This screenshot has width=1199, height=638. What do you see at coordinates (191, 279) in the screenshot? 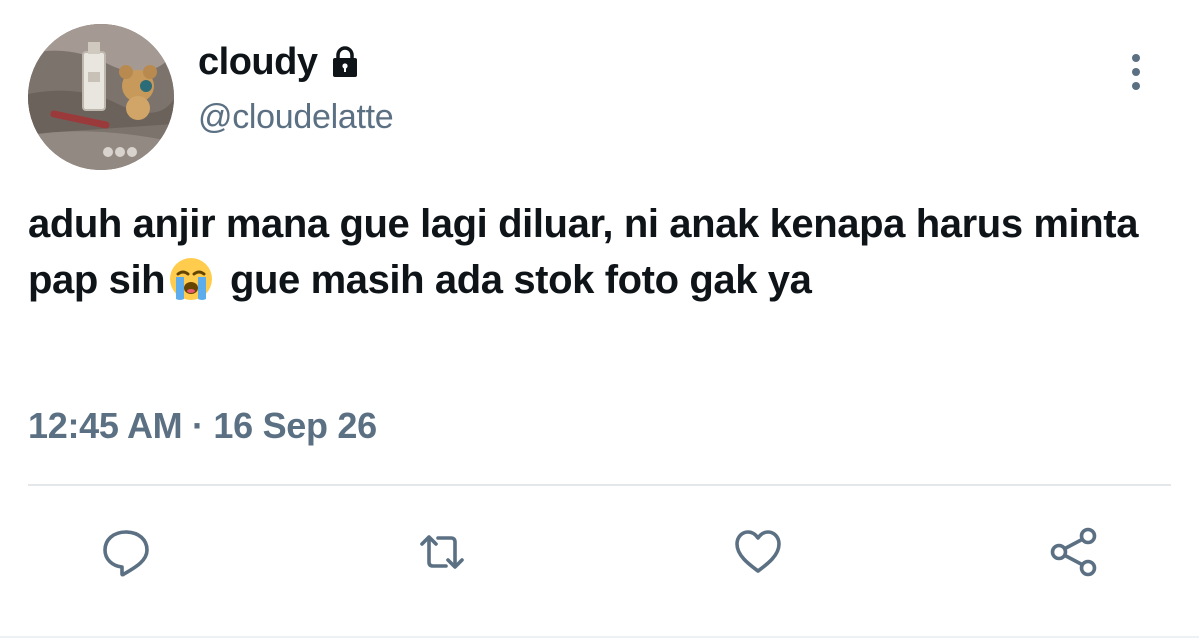
I see `loudly-crying-face-icon` at bounding box center [191, 279].